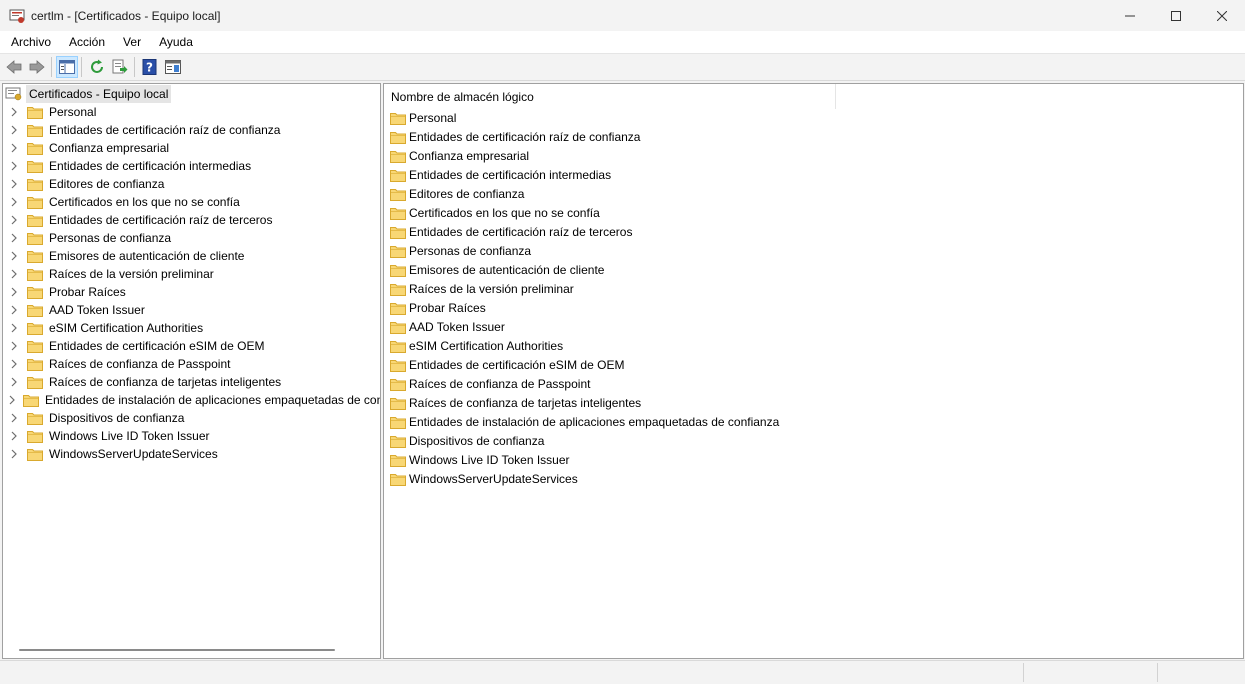 This screenshot has height=684, width=1245. Describe the element at coordinates (191, 436) in the screenshot. I see `tree-item: Windows Live ID Token Issuer` at that location.